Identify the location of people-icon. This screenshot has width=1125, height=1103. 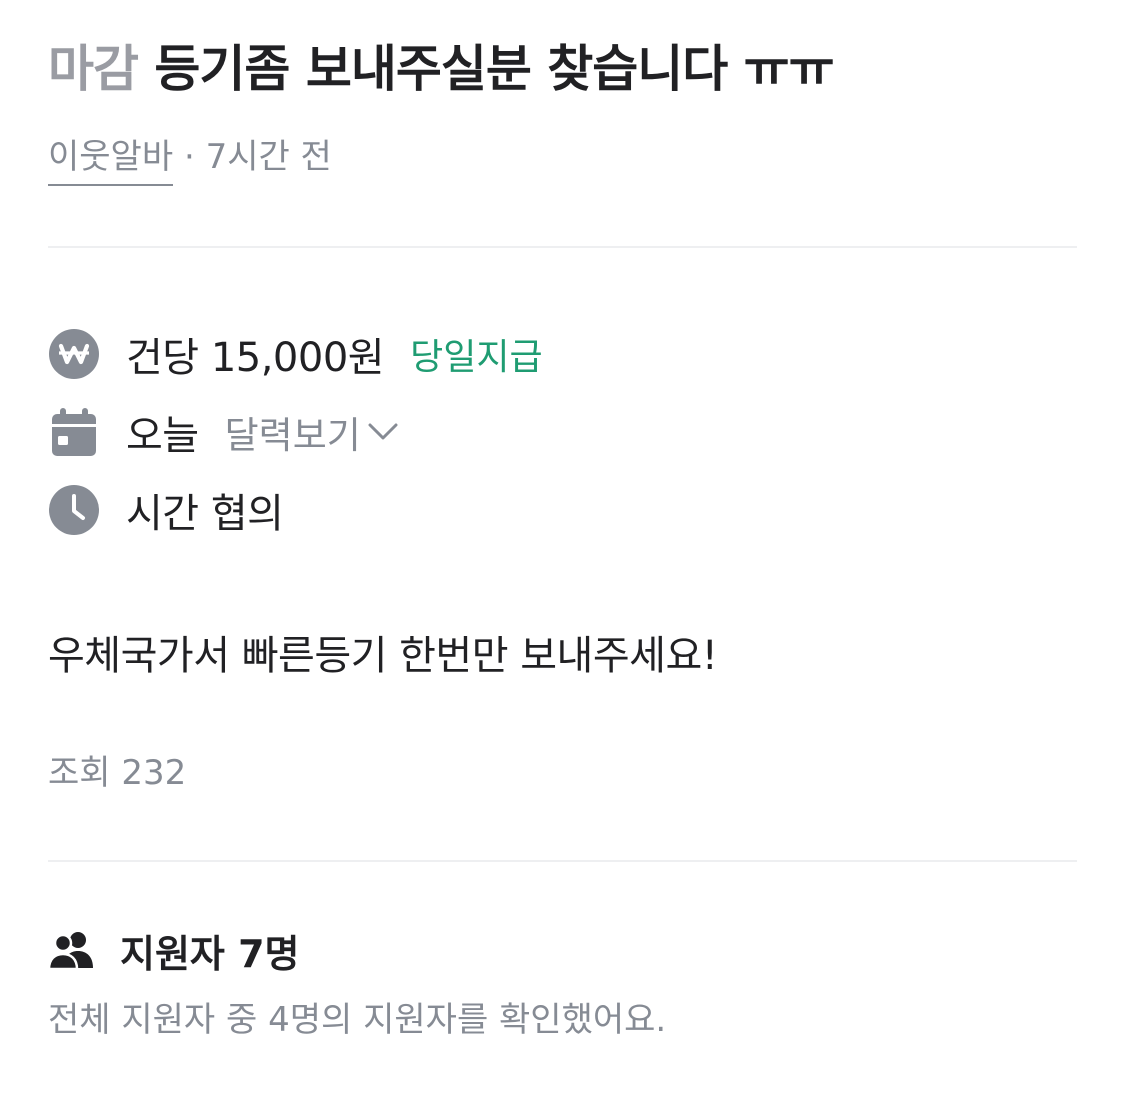
(72, 950).